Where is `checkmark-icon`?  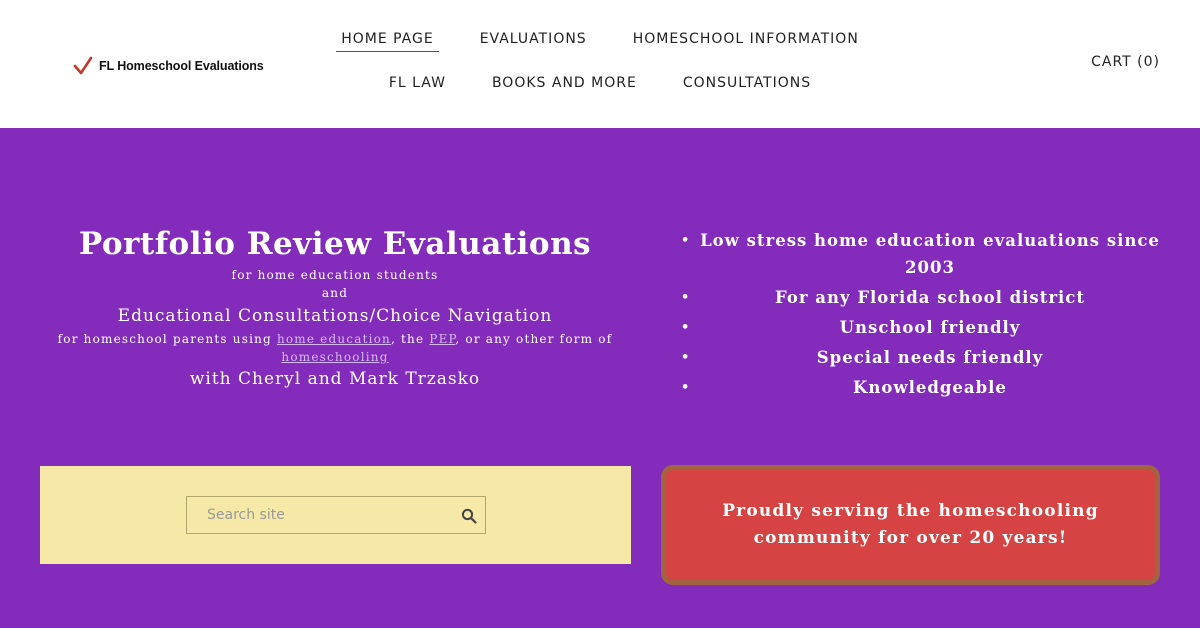 checkmark-icon is located at coordinates (83, 65).